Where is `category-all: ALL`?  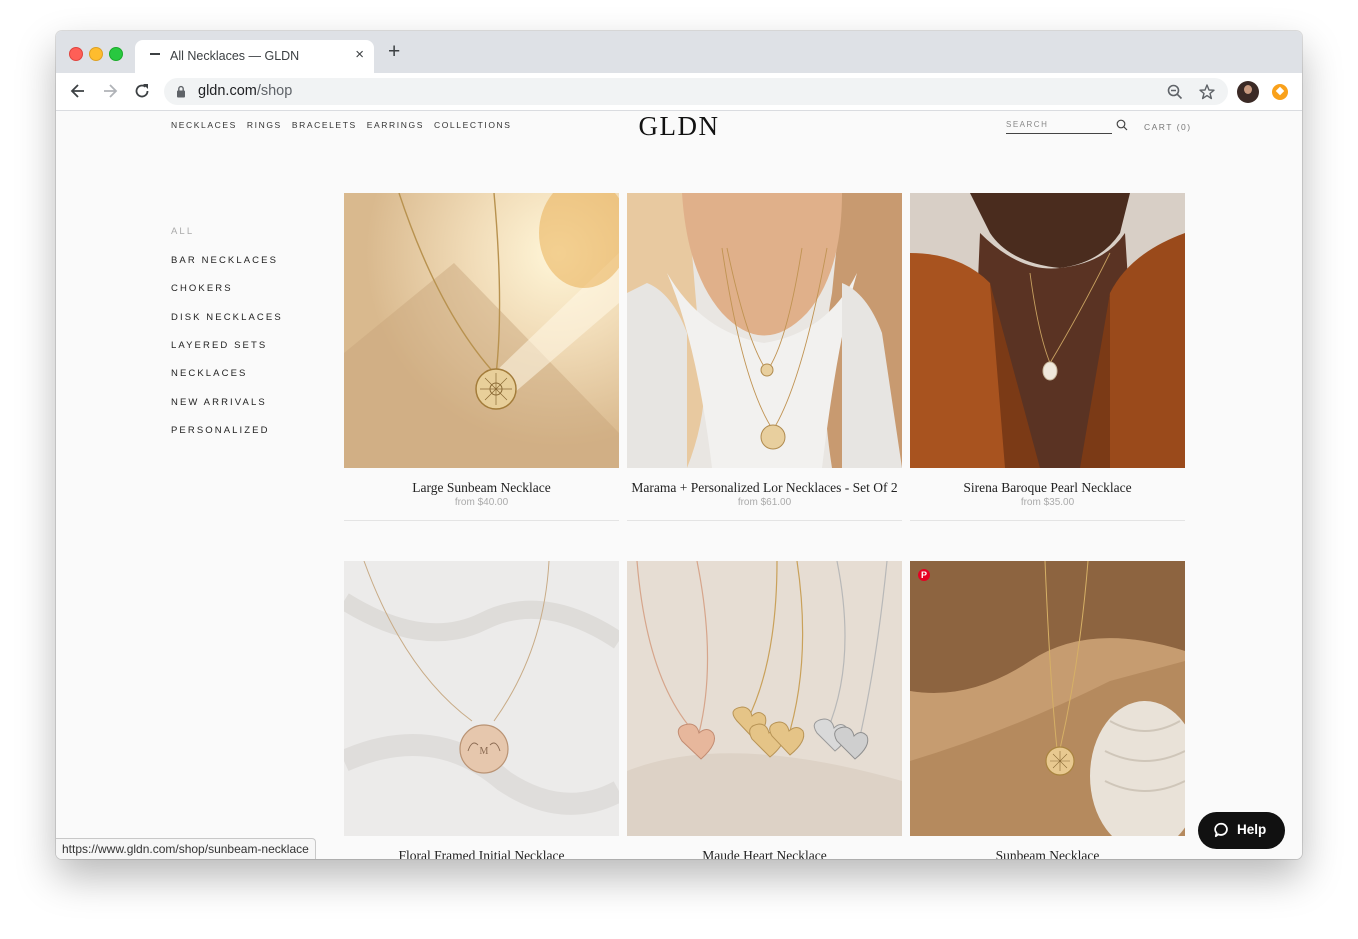 category-all: ALL is located at coordinates (182, 231).